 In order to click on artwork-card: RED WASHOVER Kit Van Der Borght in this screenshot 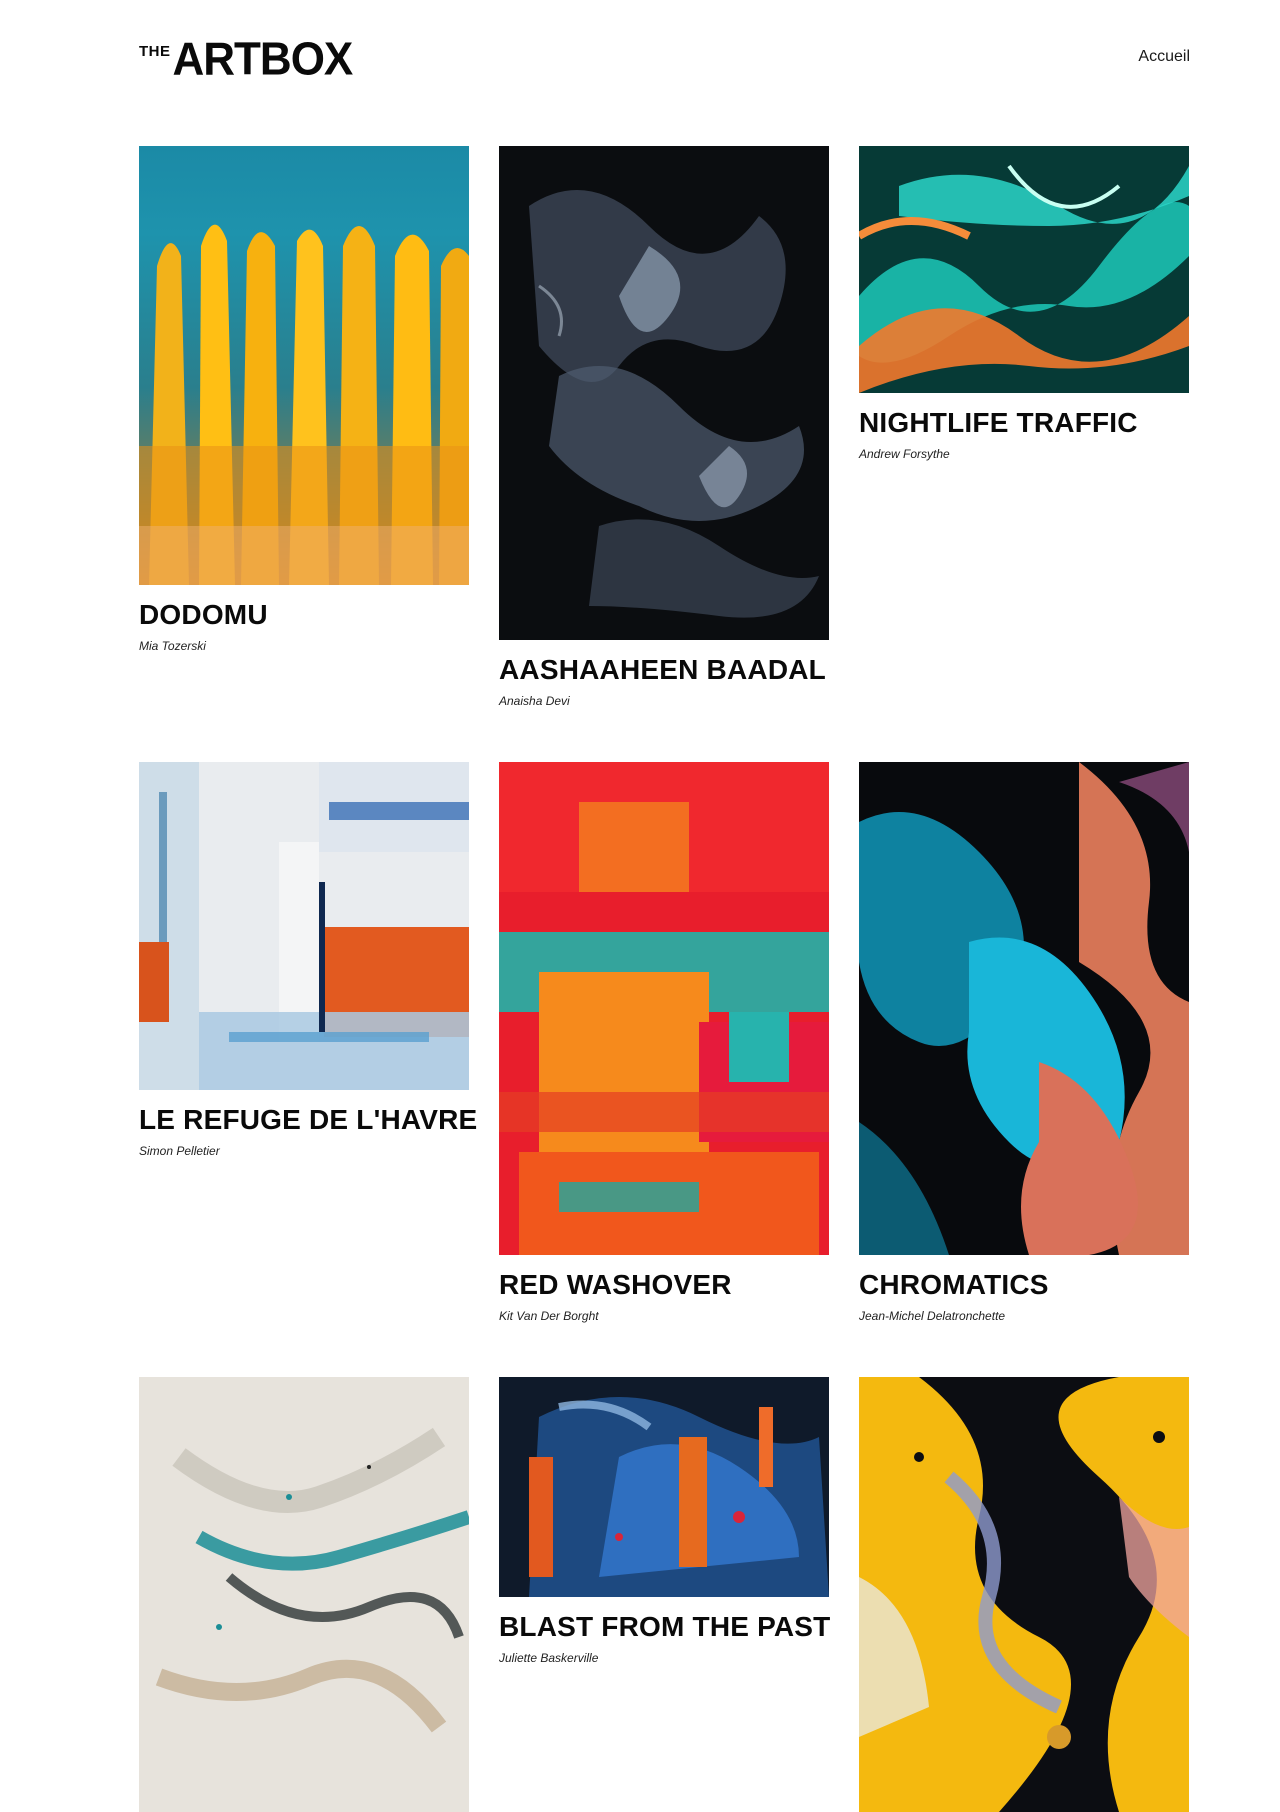, I will do `click(664, 1042)`.